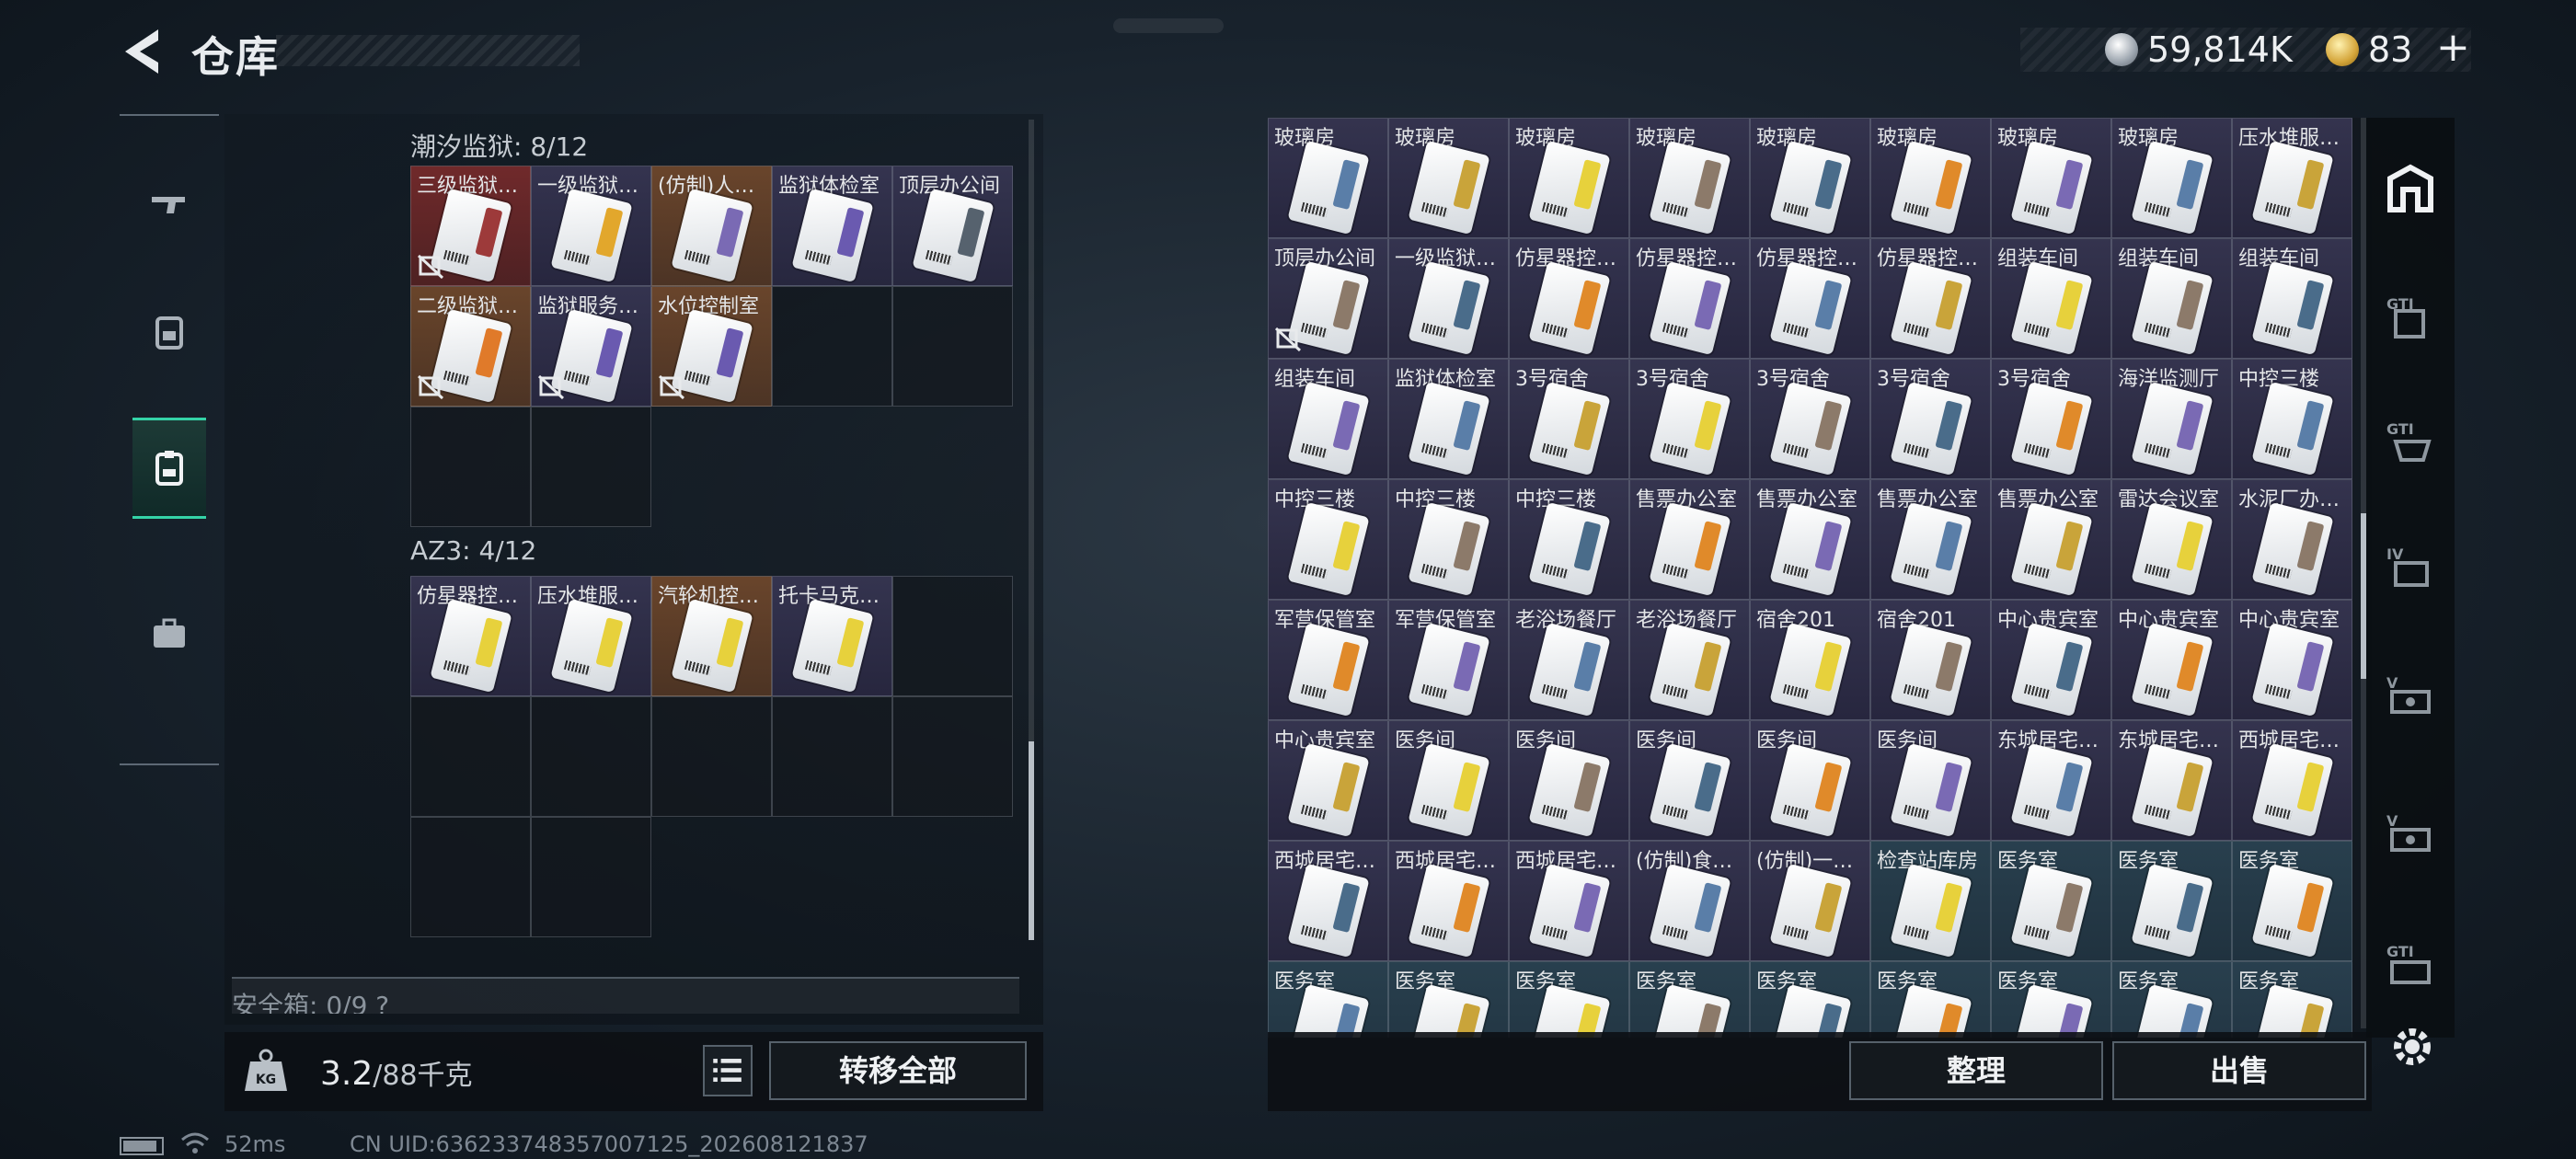  Describe the element at coordinates (1328, 298) in the screenshot. I see `warehouse-keycard-slot: 顶层办公间` at that location.